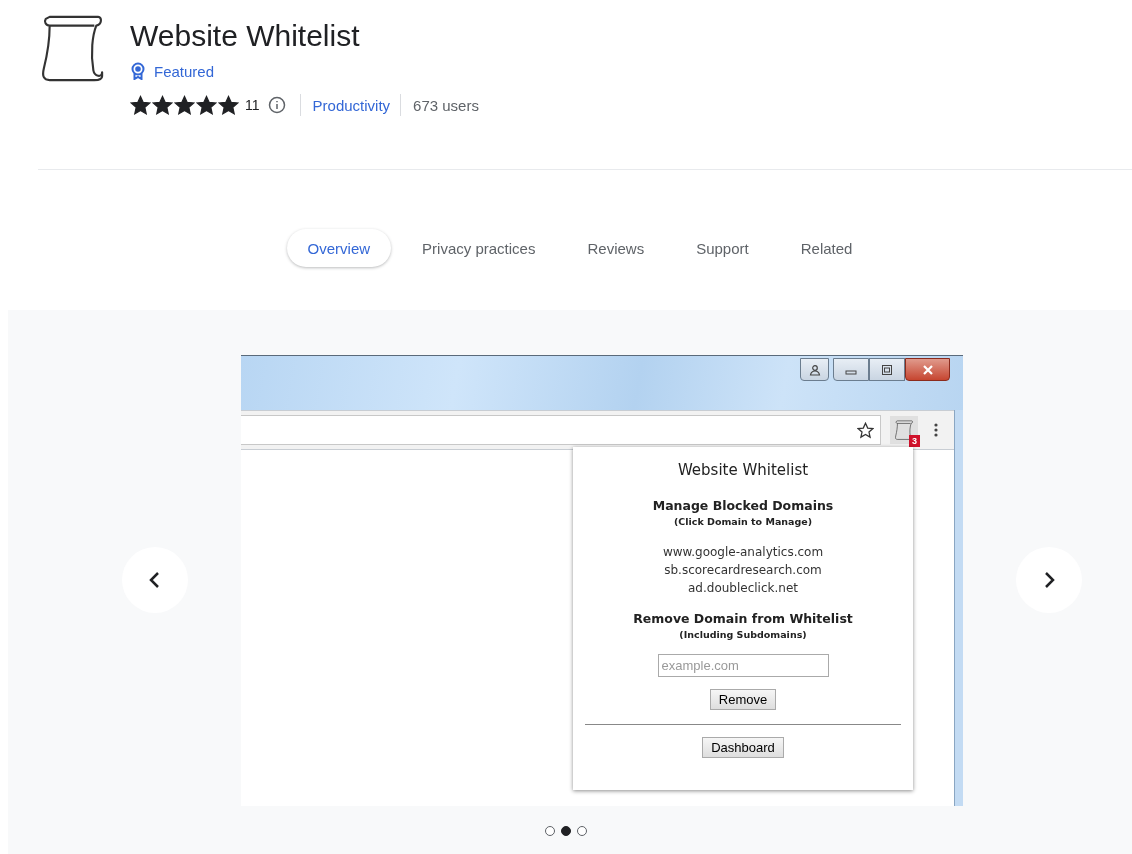  I want to click on domain-input: example.com, so click(743, 665).